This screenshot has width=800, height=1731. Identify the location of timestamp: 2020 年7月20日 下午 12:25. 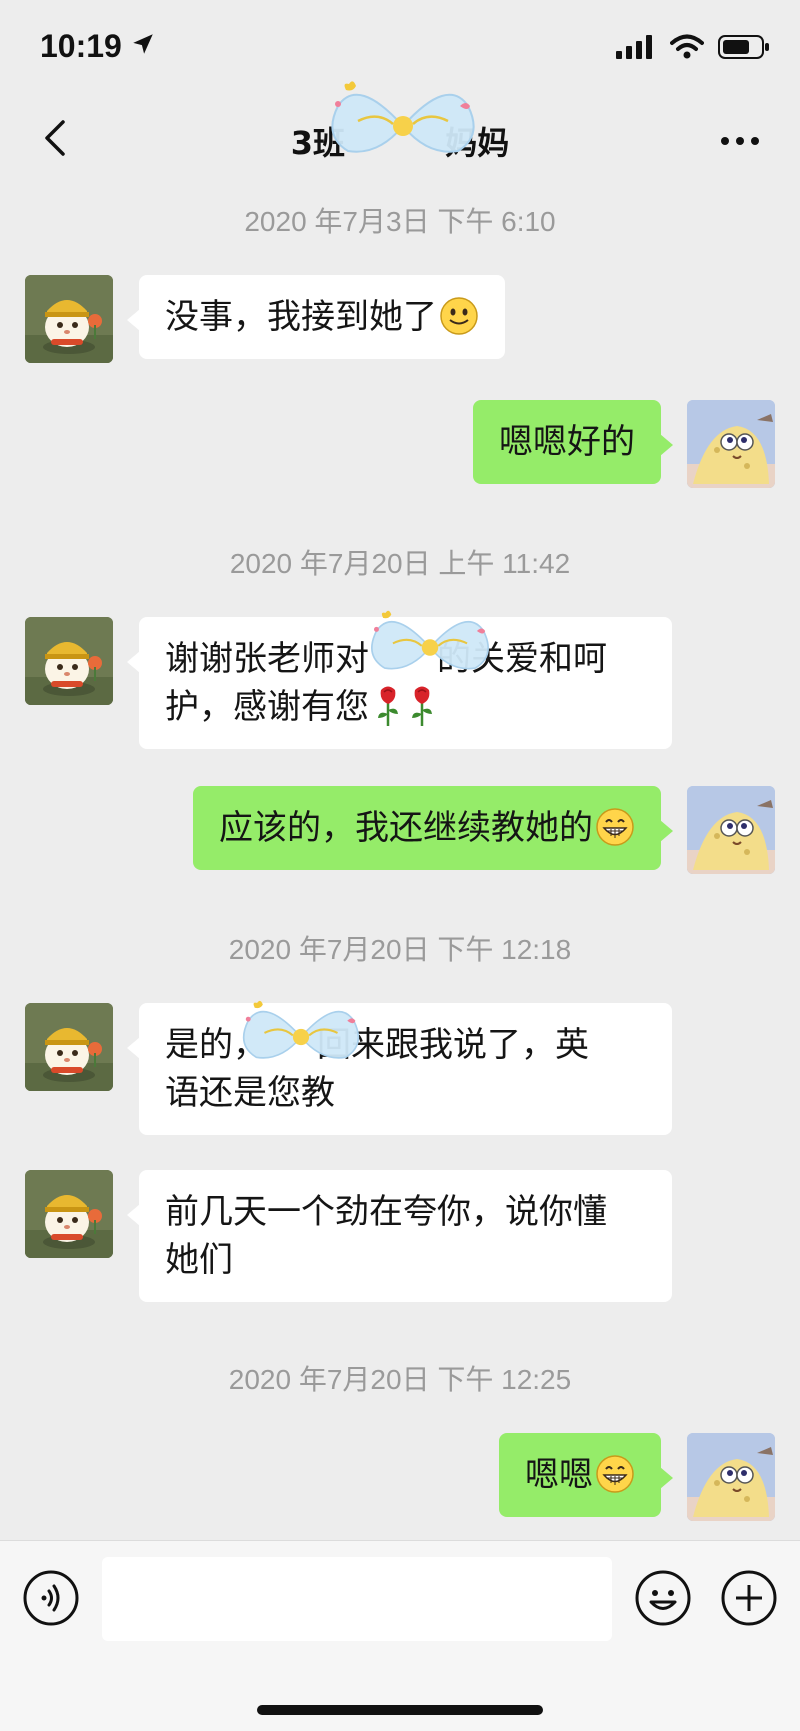
(400, 1379).